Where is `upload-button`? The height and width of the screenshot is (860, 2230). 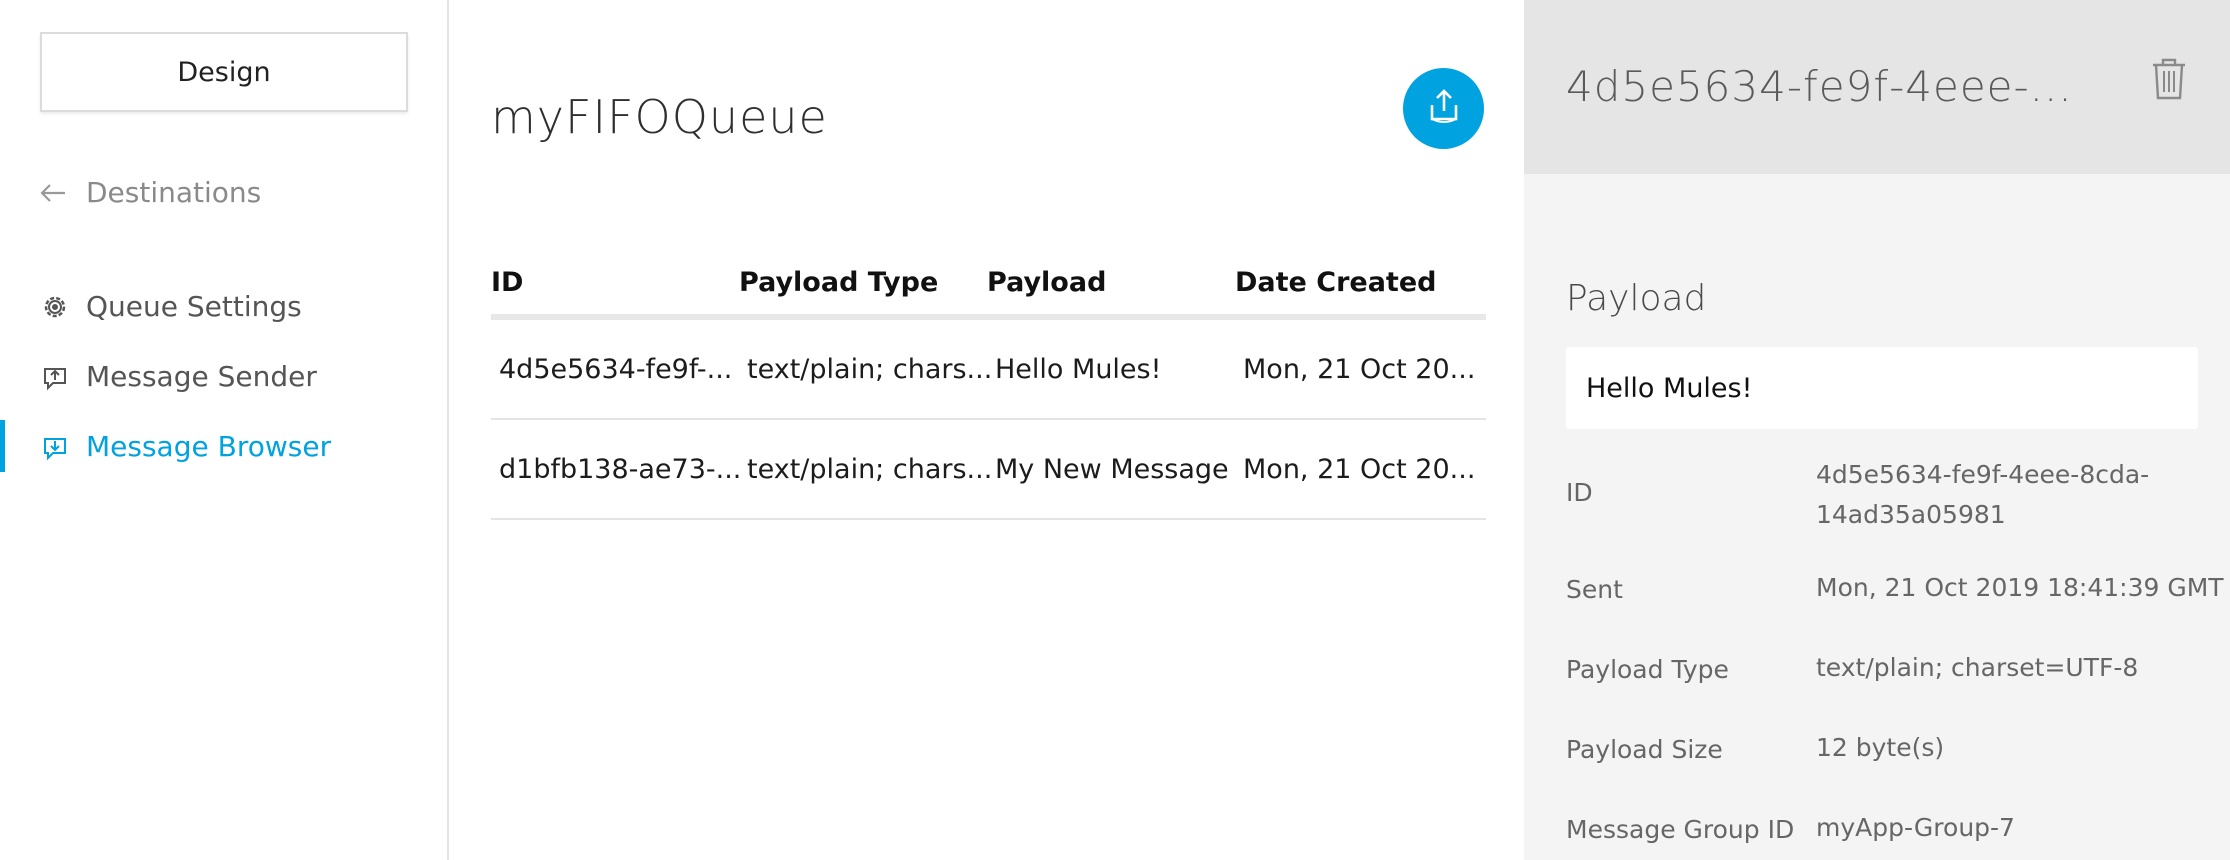
upload-button is located at coordinates (1443, 108).